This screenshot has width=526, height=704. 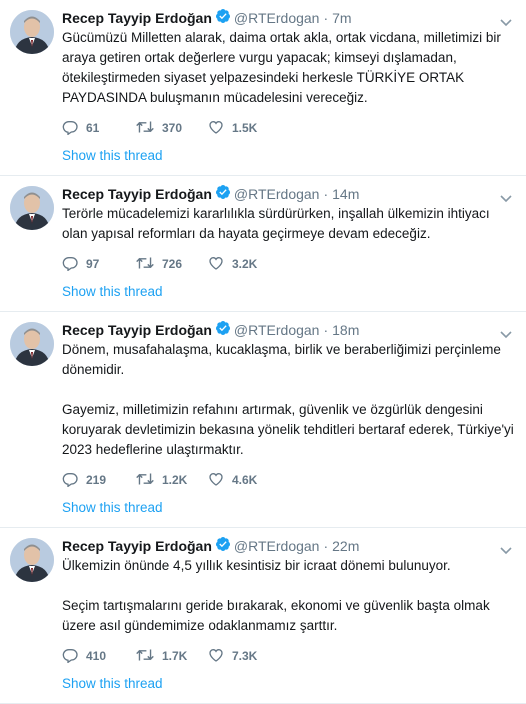 I want to click on tweet-actions: 61 370 1.5K, so click(x=289, y=128).